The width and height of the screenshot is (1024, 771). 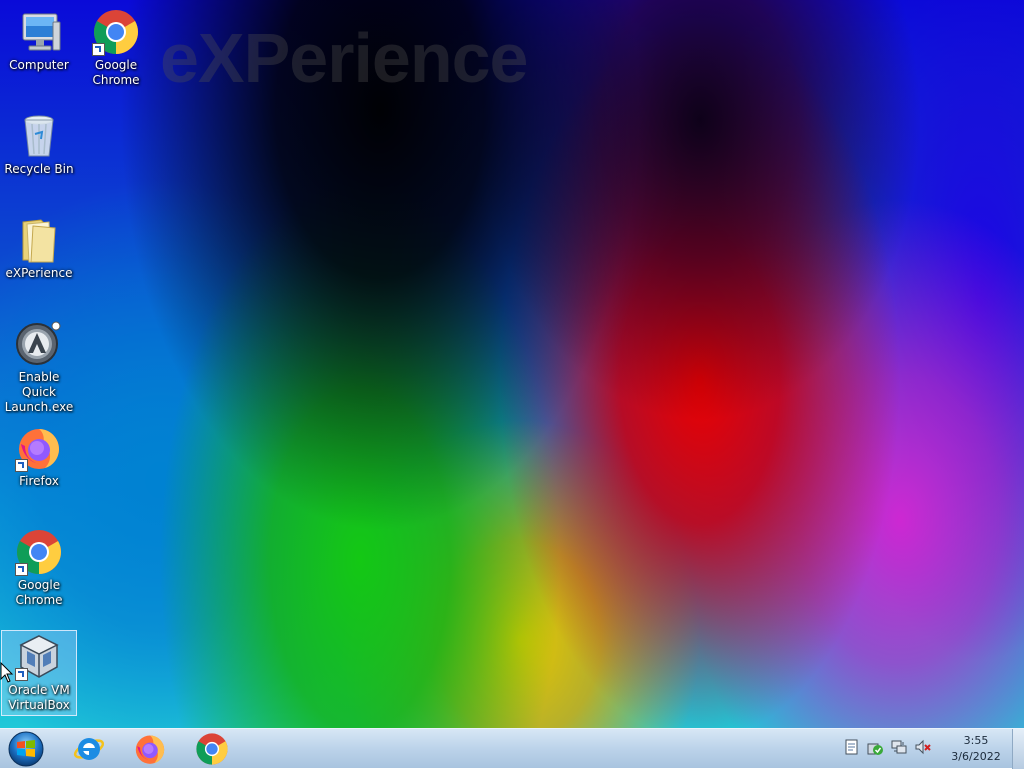 I want to click on show-desktop-button, so click(x=1018, y=749).